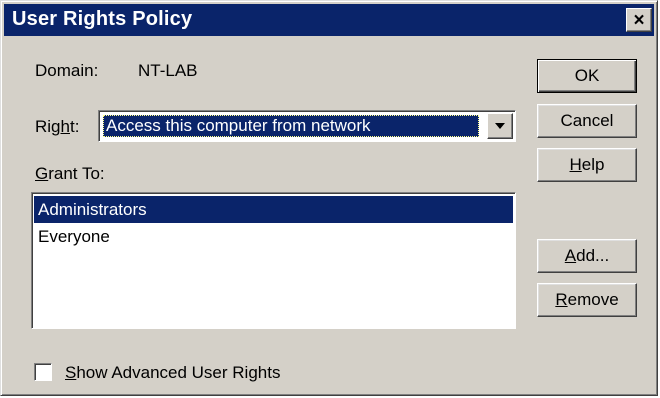  I want to click on grant-to-label: Grant To:, so click(70, 173).